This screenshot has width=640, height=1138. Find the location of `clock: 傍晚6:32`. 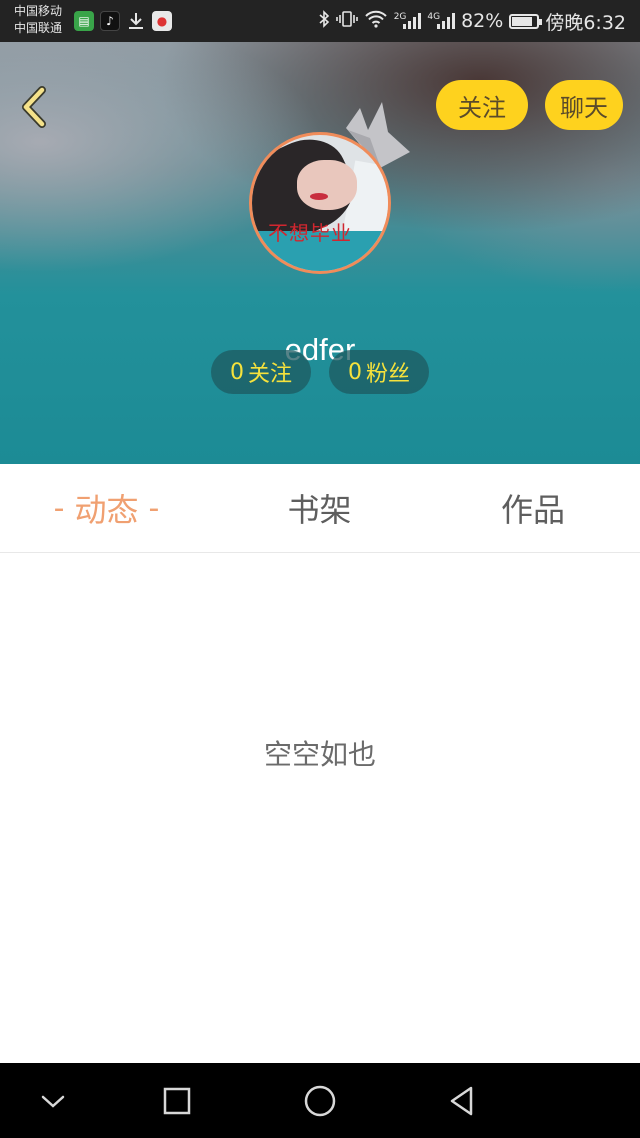

clock: 傍晚6:32 is located at coordinates (585, 22).